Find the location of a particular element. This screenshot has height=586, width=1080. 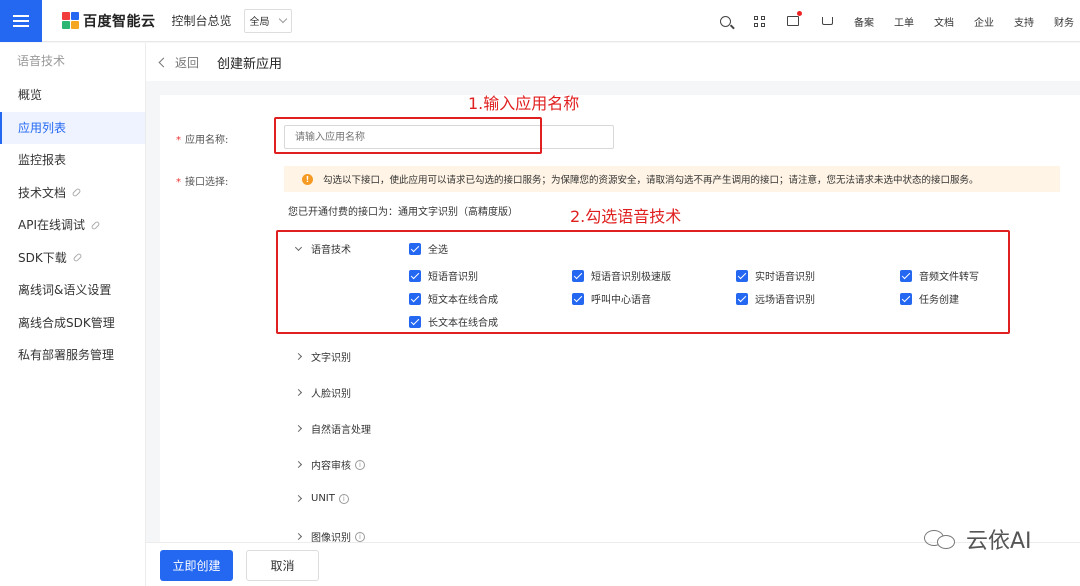

search-button is located at coordinates (725, 21).